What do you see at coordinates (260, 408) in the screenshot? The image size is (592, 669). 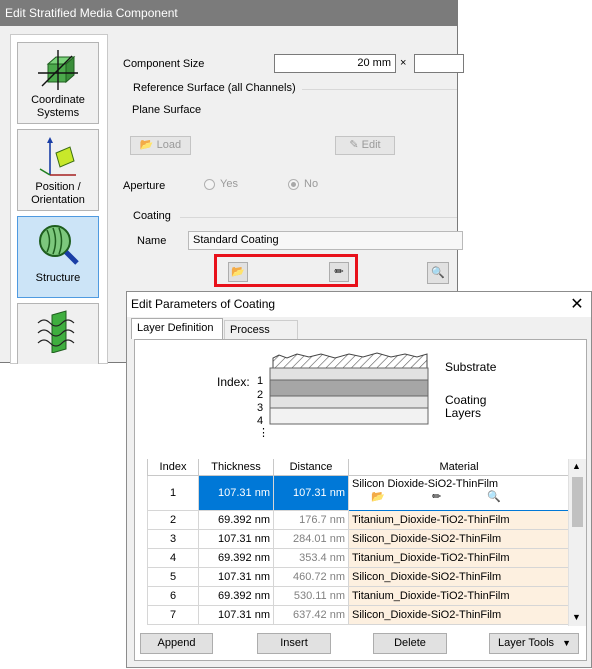 I see `index-3: 3` at bounding box center [260, 408].